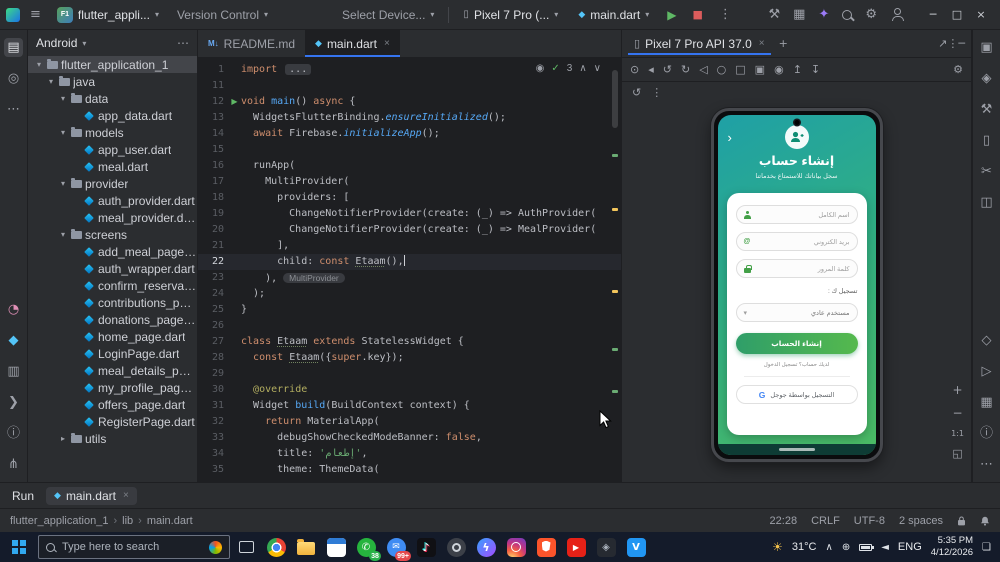 Image resolution: width=1000 pixels, height=562 pixels. Describe the element at coordinates (112, 438) in the screenshot. I see `tree-item: ▸ utils` at that location.